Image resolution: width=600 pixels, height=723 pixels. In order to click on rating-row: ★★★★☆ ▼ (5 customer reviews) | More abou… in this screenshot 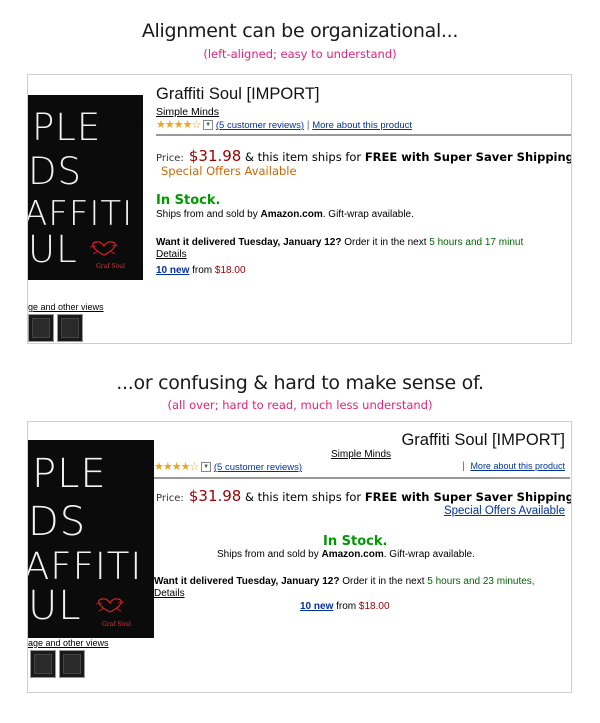, I will do `click(284, 124)`.